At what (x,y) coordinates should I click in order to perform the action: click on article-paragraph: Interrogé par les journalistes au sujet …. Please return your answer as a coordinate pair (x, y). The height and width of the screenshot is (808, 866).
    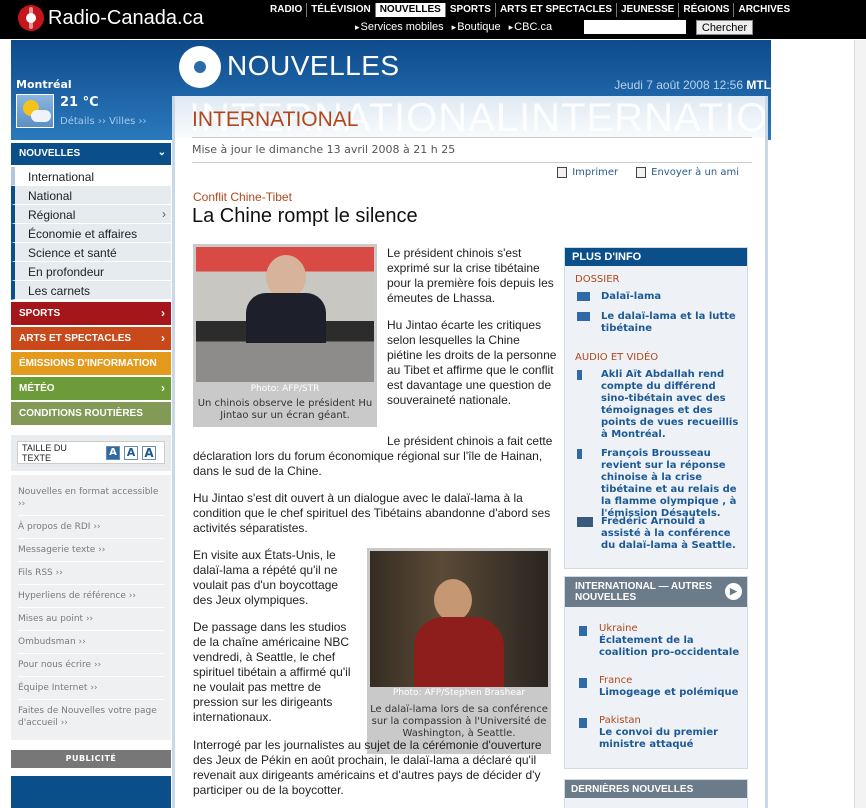
    Looking at the image, I should click on (367, 767).